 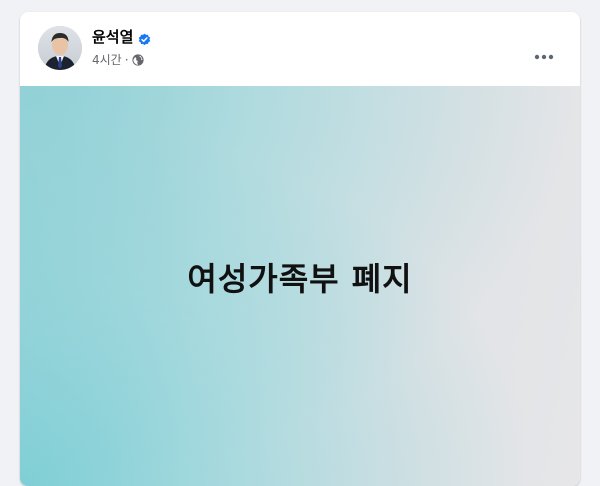 I want to click on post-header: 윤석열 4시간 ·, so click(x=300, y=45).